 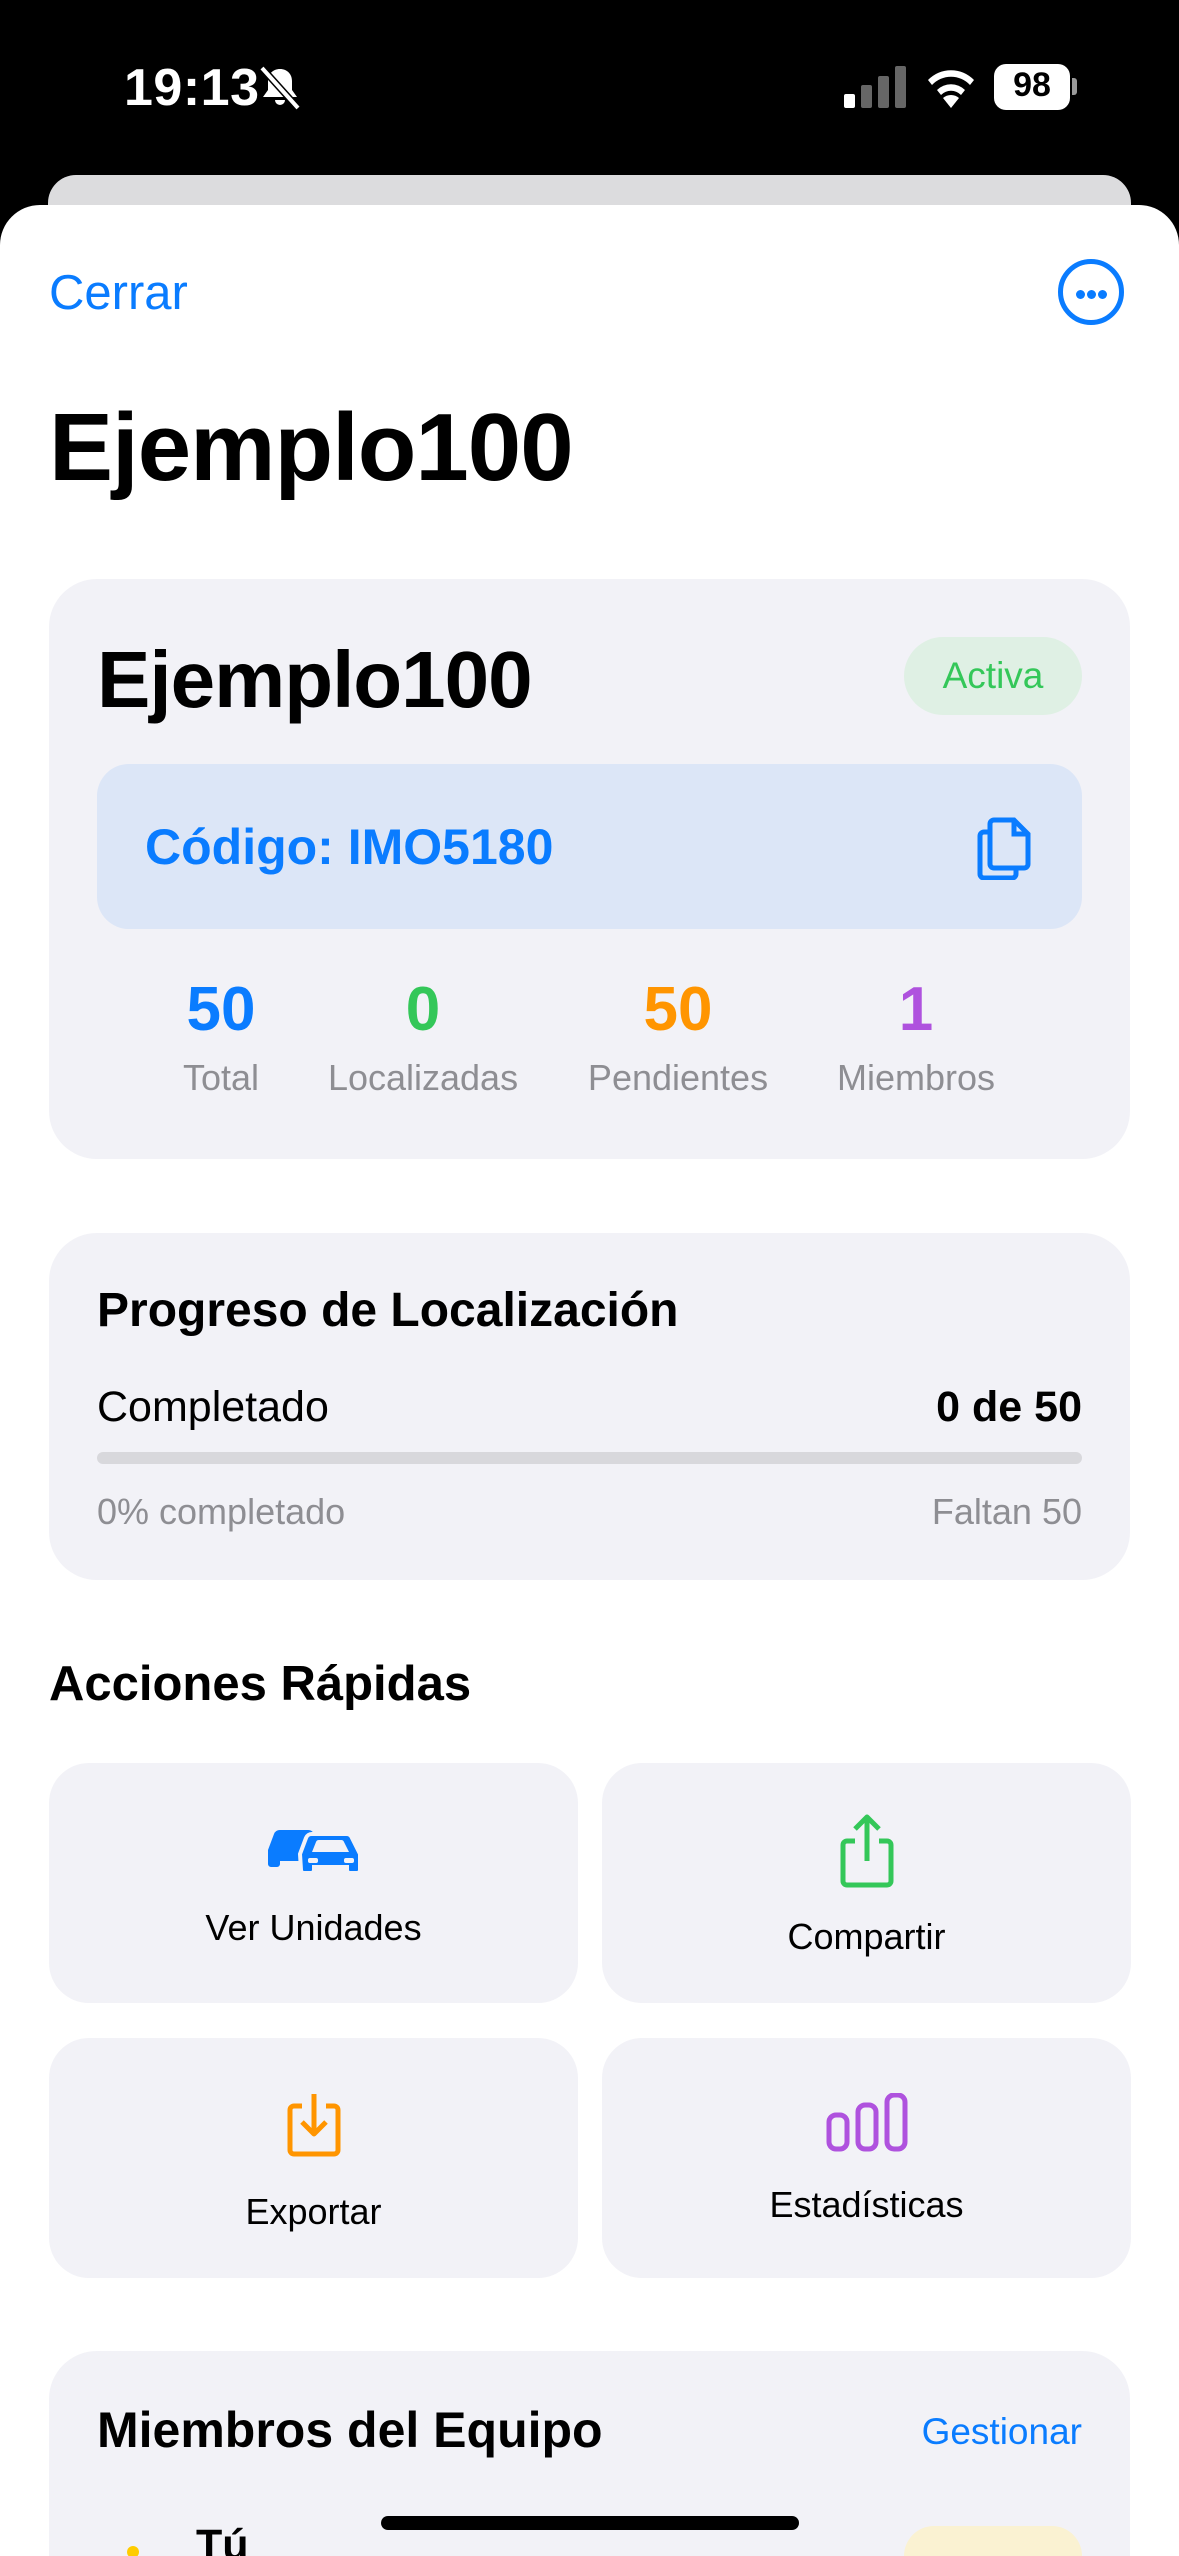 I want to click on stat-label: Miembros, so click(x=916, y=1077).